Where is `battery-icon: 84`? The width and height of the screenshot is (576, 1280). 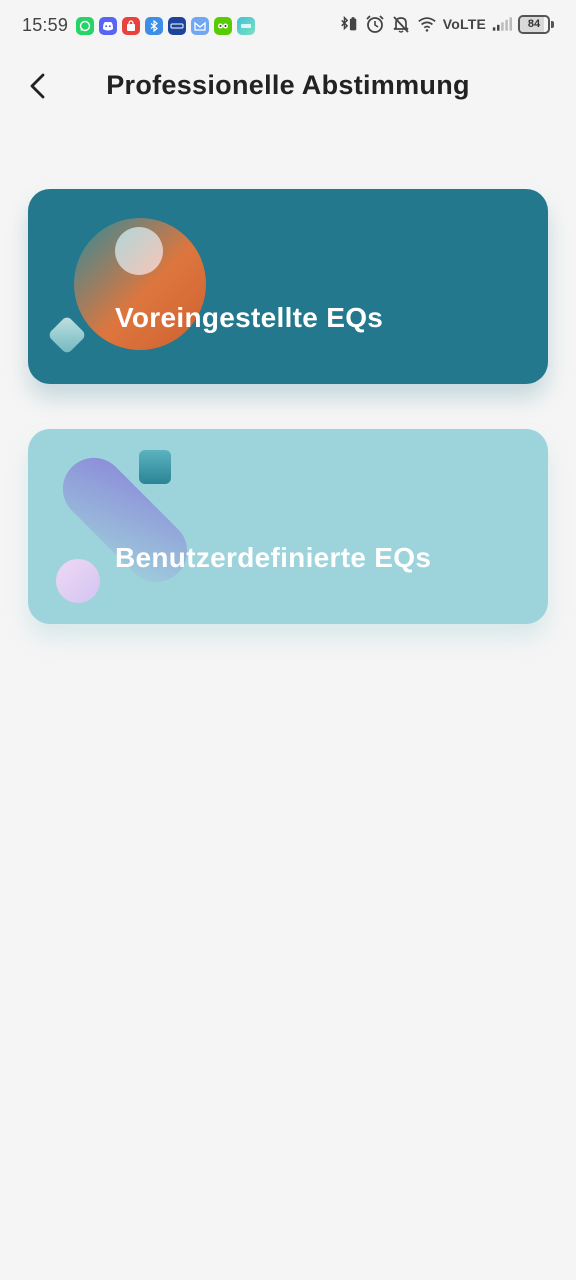 battery-icon: 84 is located at coordinates (536, 24).